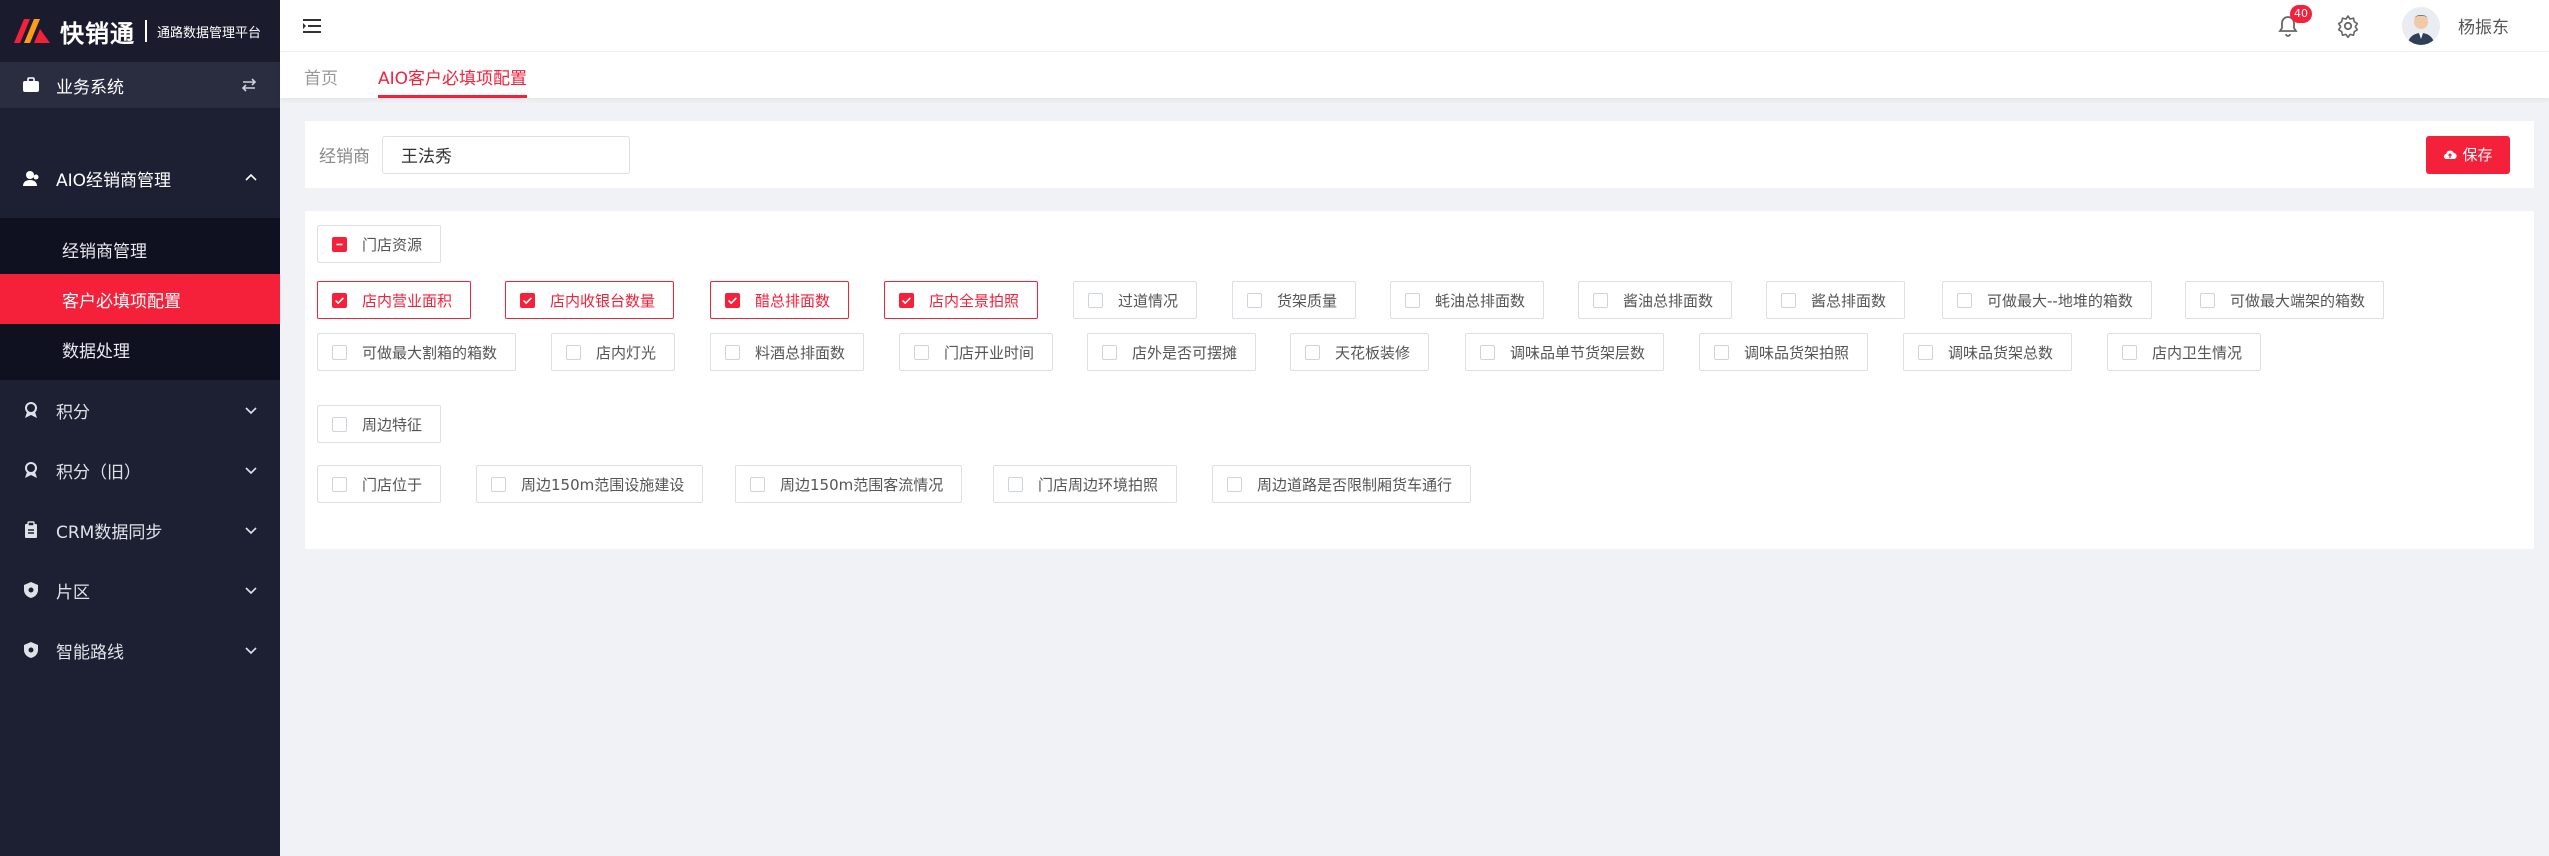 This screenshot has width=2549, height=856. Describe the element at coordinates (1784, 352) in the screenshot. I see `option-checkbox: 调味品货架拍照` at that location.